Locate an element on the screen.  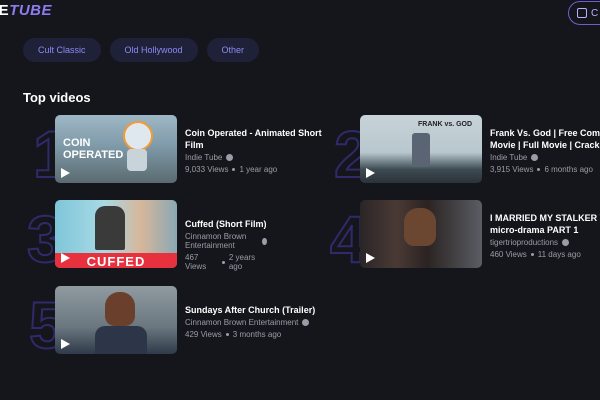
video-thumbnail: FRANK vs. GOD is located at coordinates (421, 149).